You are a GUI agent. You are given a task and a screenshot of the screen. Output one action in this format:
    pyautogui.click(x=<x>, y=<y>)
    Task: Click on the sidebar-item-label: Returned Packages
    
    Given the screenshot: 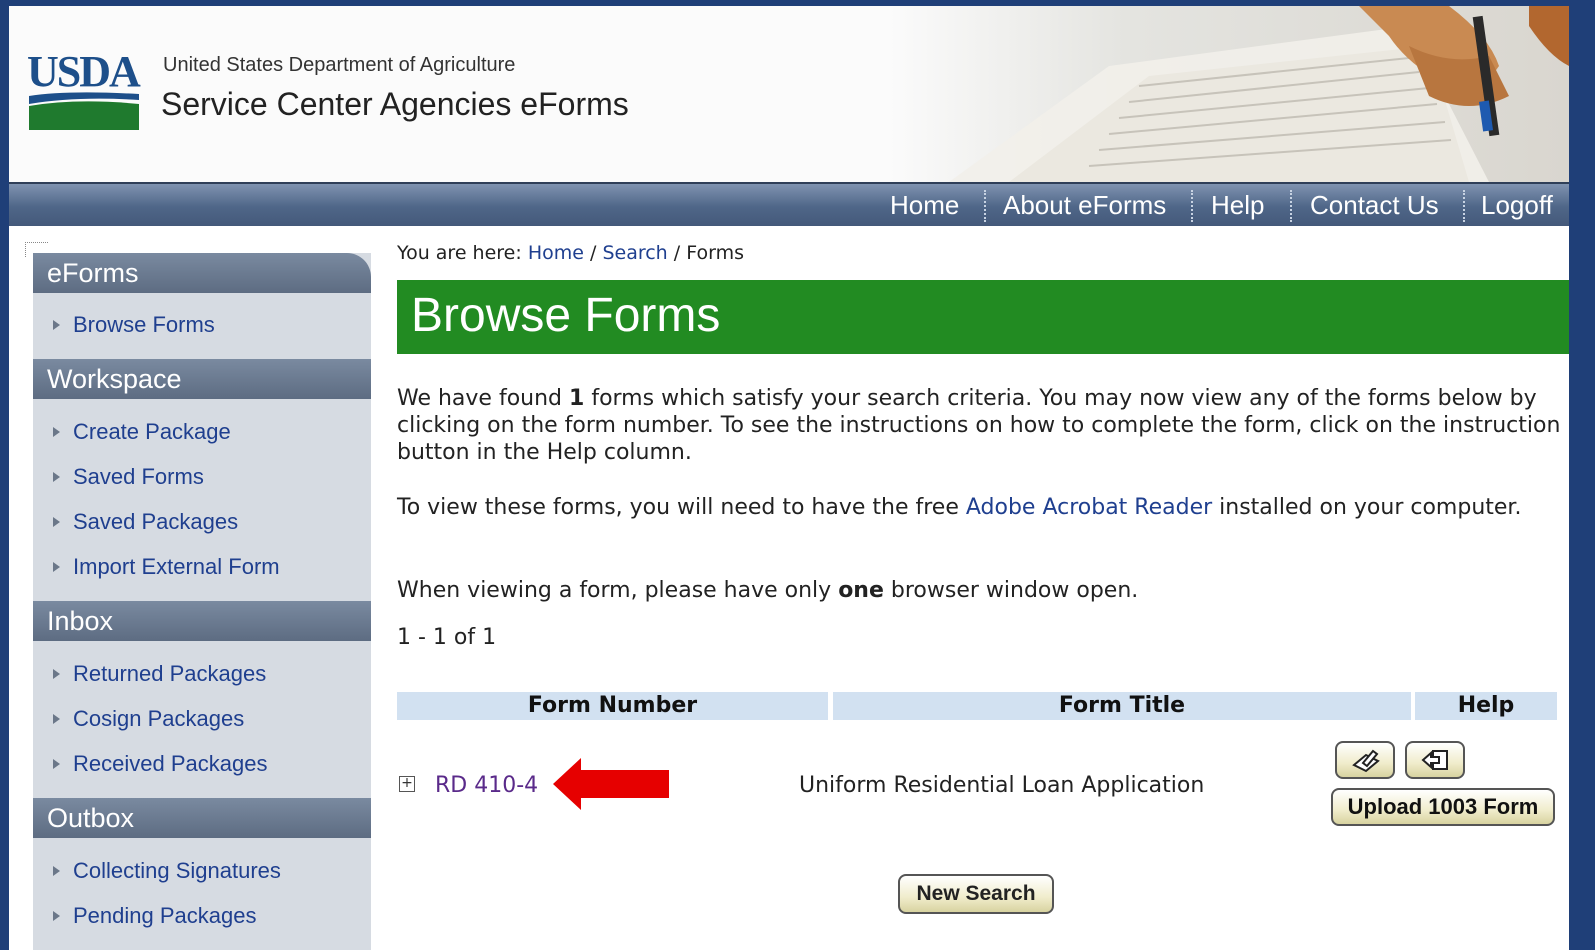 What is the action you would take?
    pyautogui.click(x=170, y=673)
    